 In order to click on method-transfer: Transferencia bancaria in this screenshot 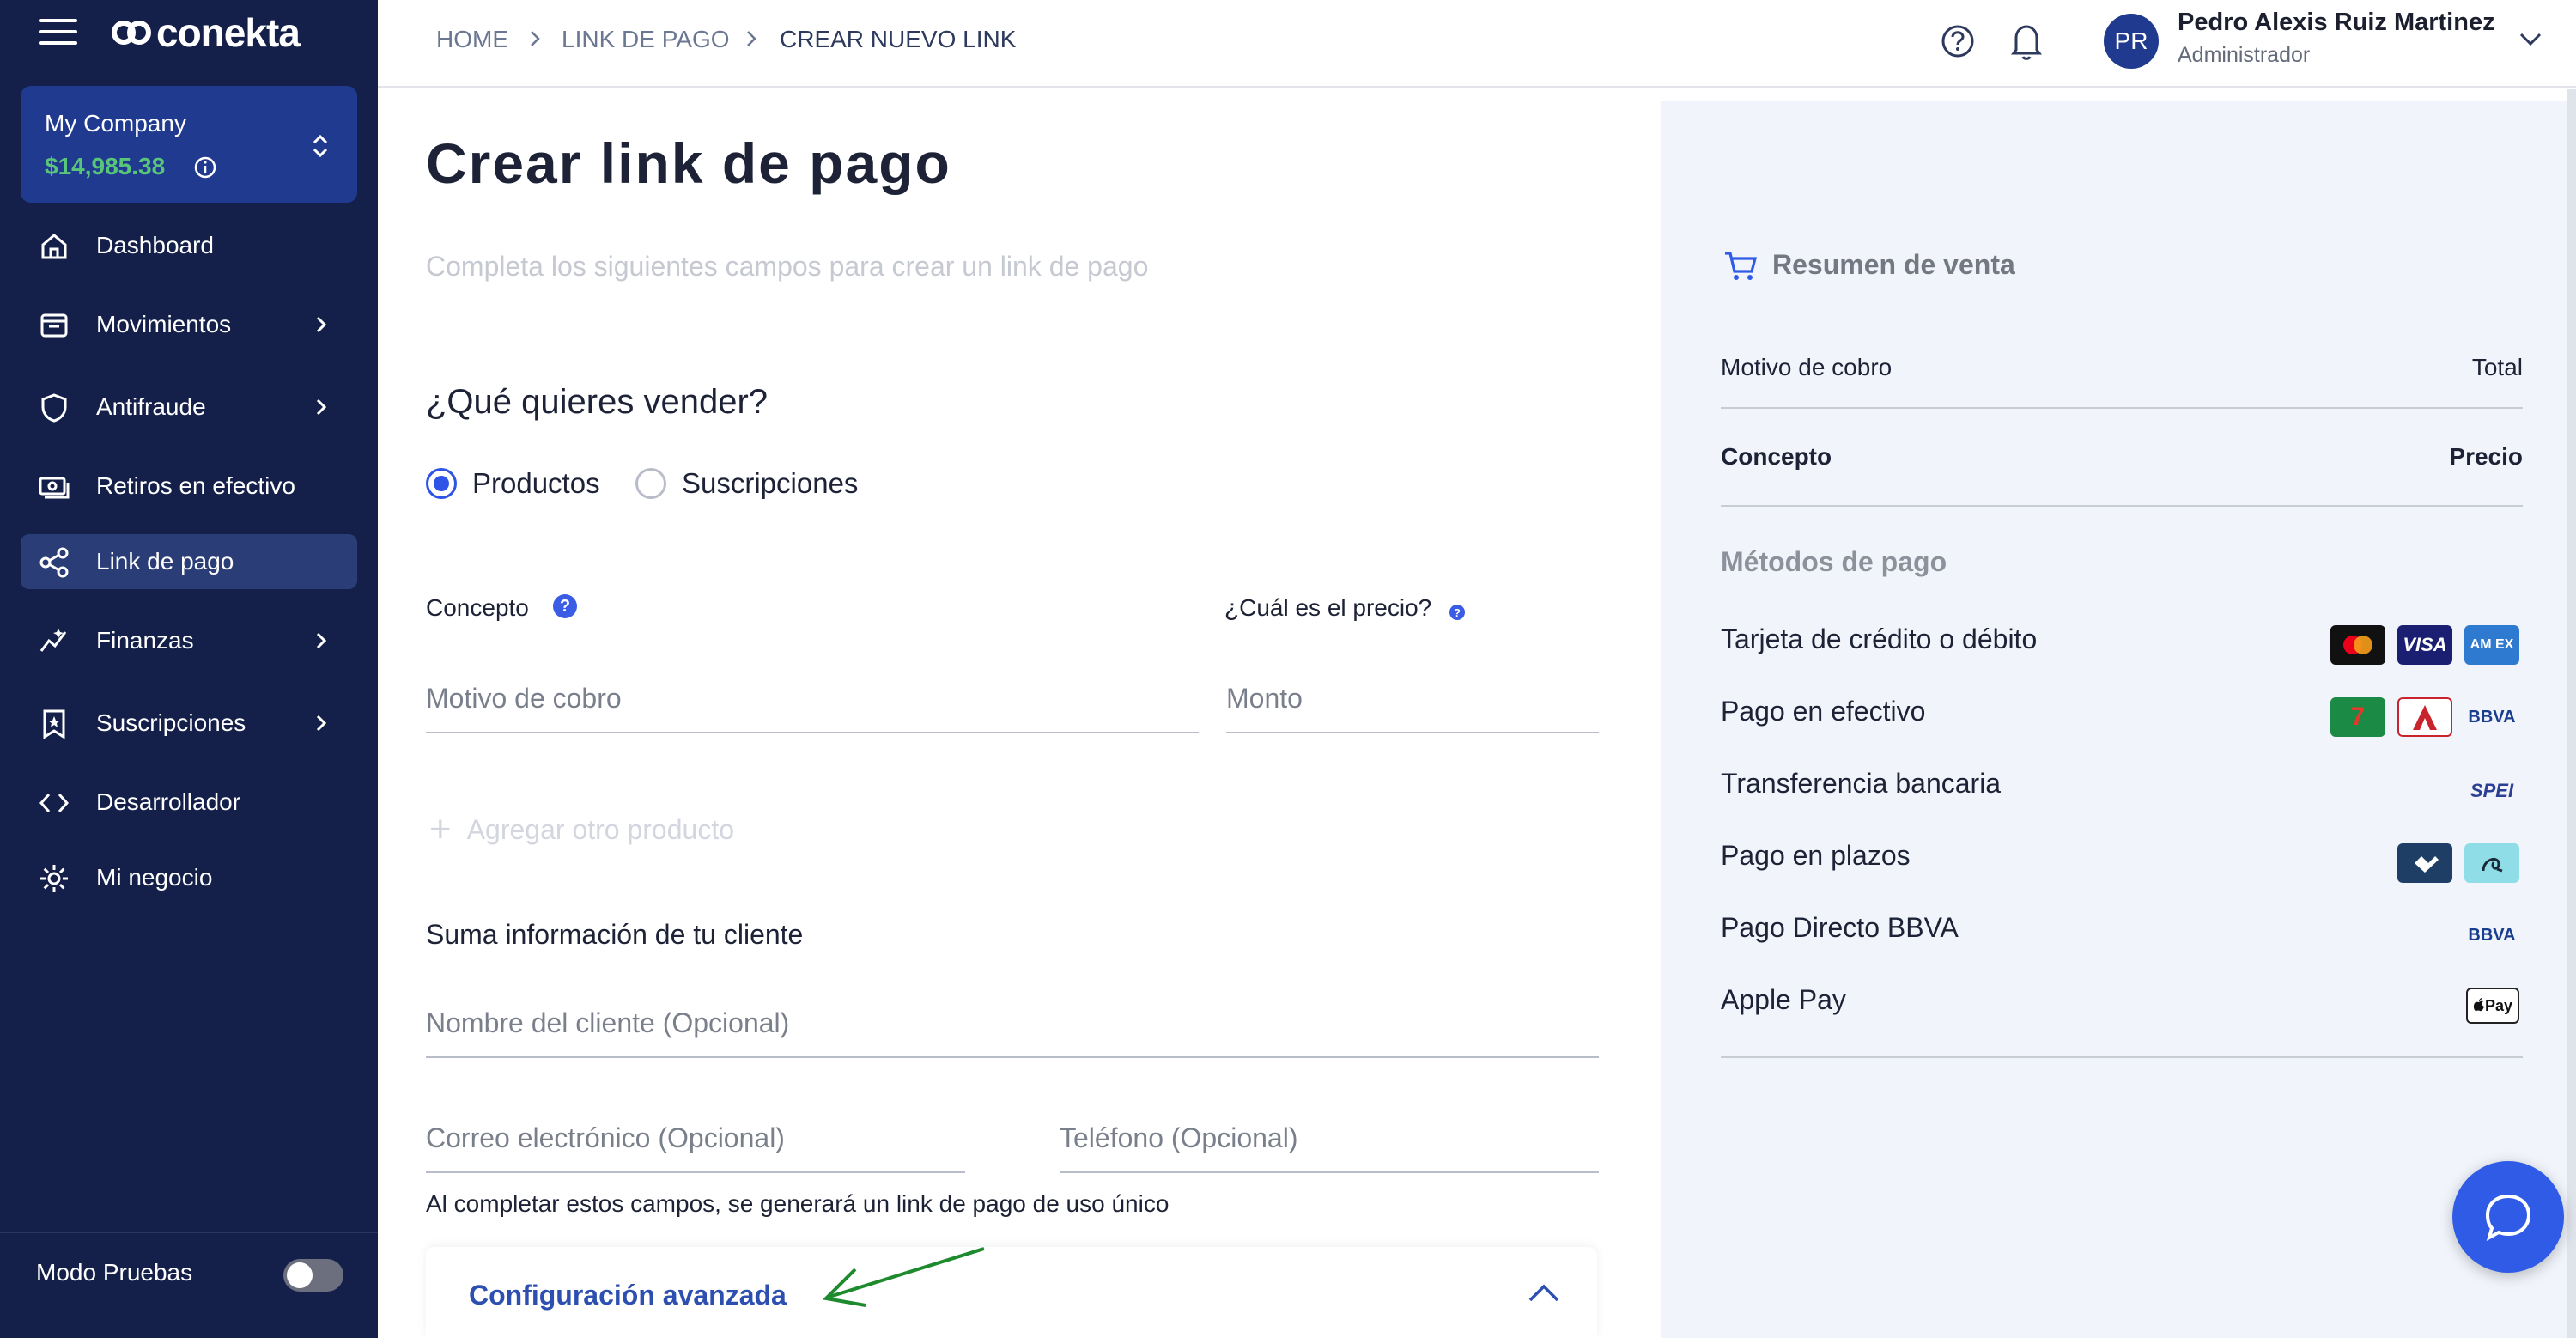, I will do `click(1862, 783)`.